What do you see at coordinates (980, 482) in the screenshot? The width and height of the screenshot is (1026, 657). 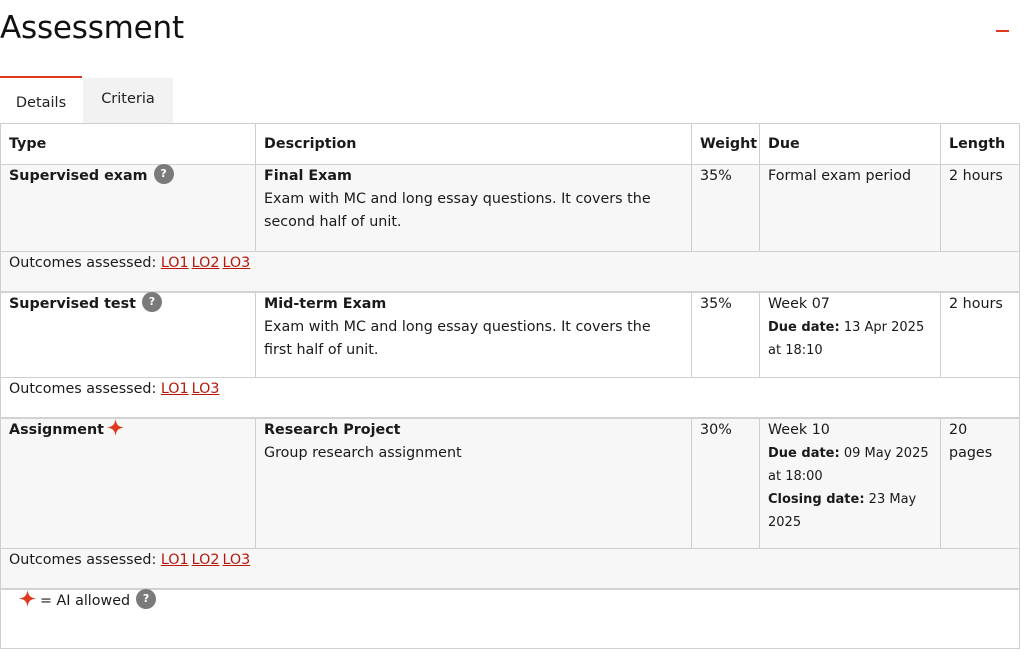 I see `length-cell: 20 pages` at bounding box center [980, 482].